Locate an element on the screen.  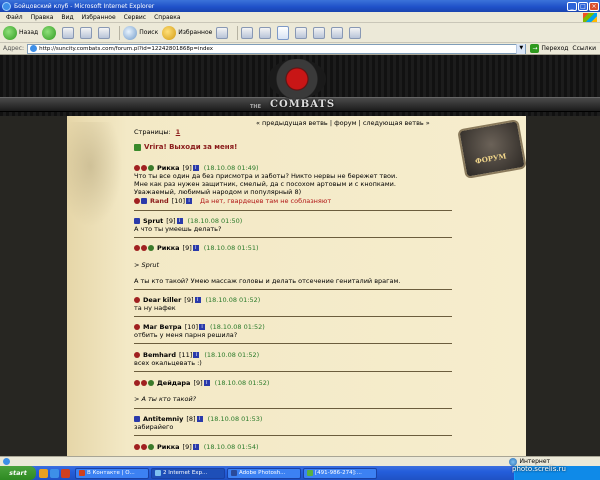
site-banner: THE COMBATS is located at coordinates (300, 85).